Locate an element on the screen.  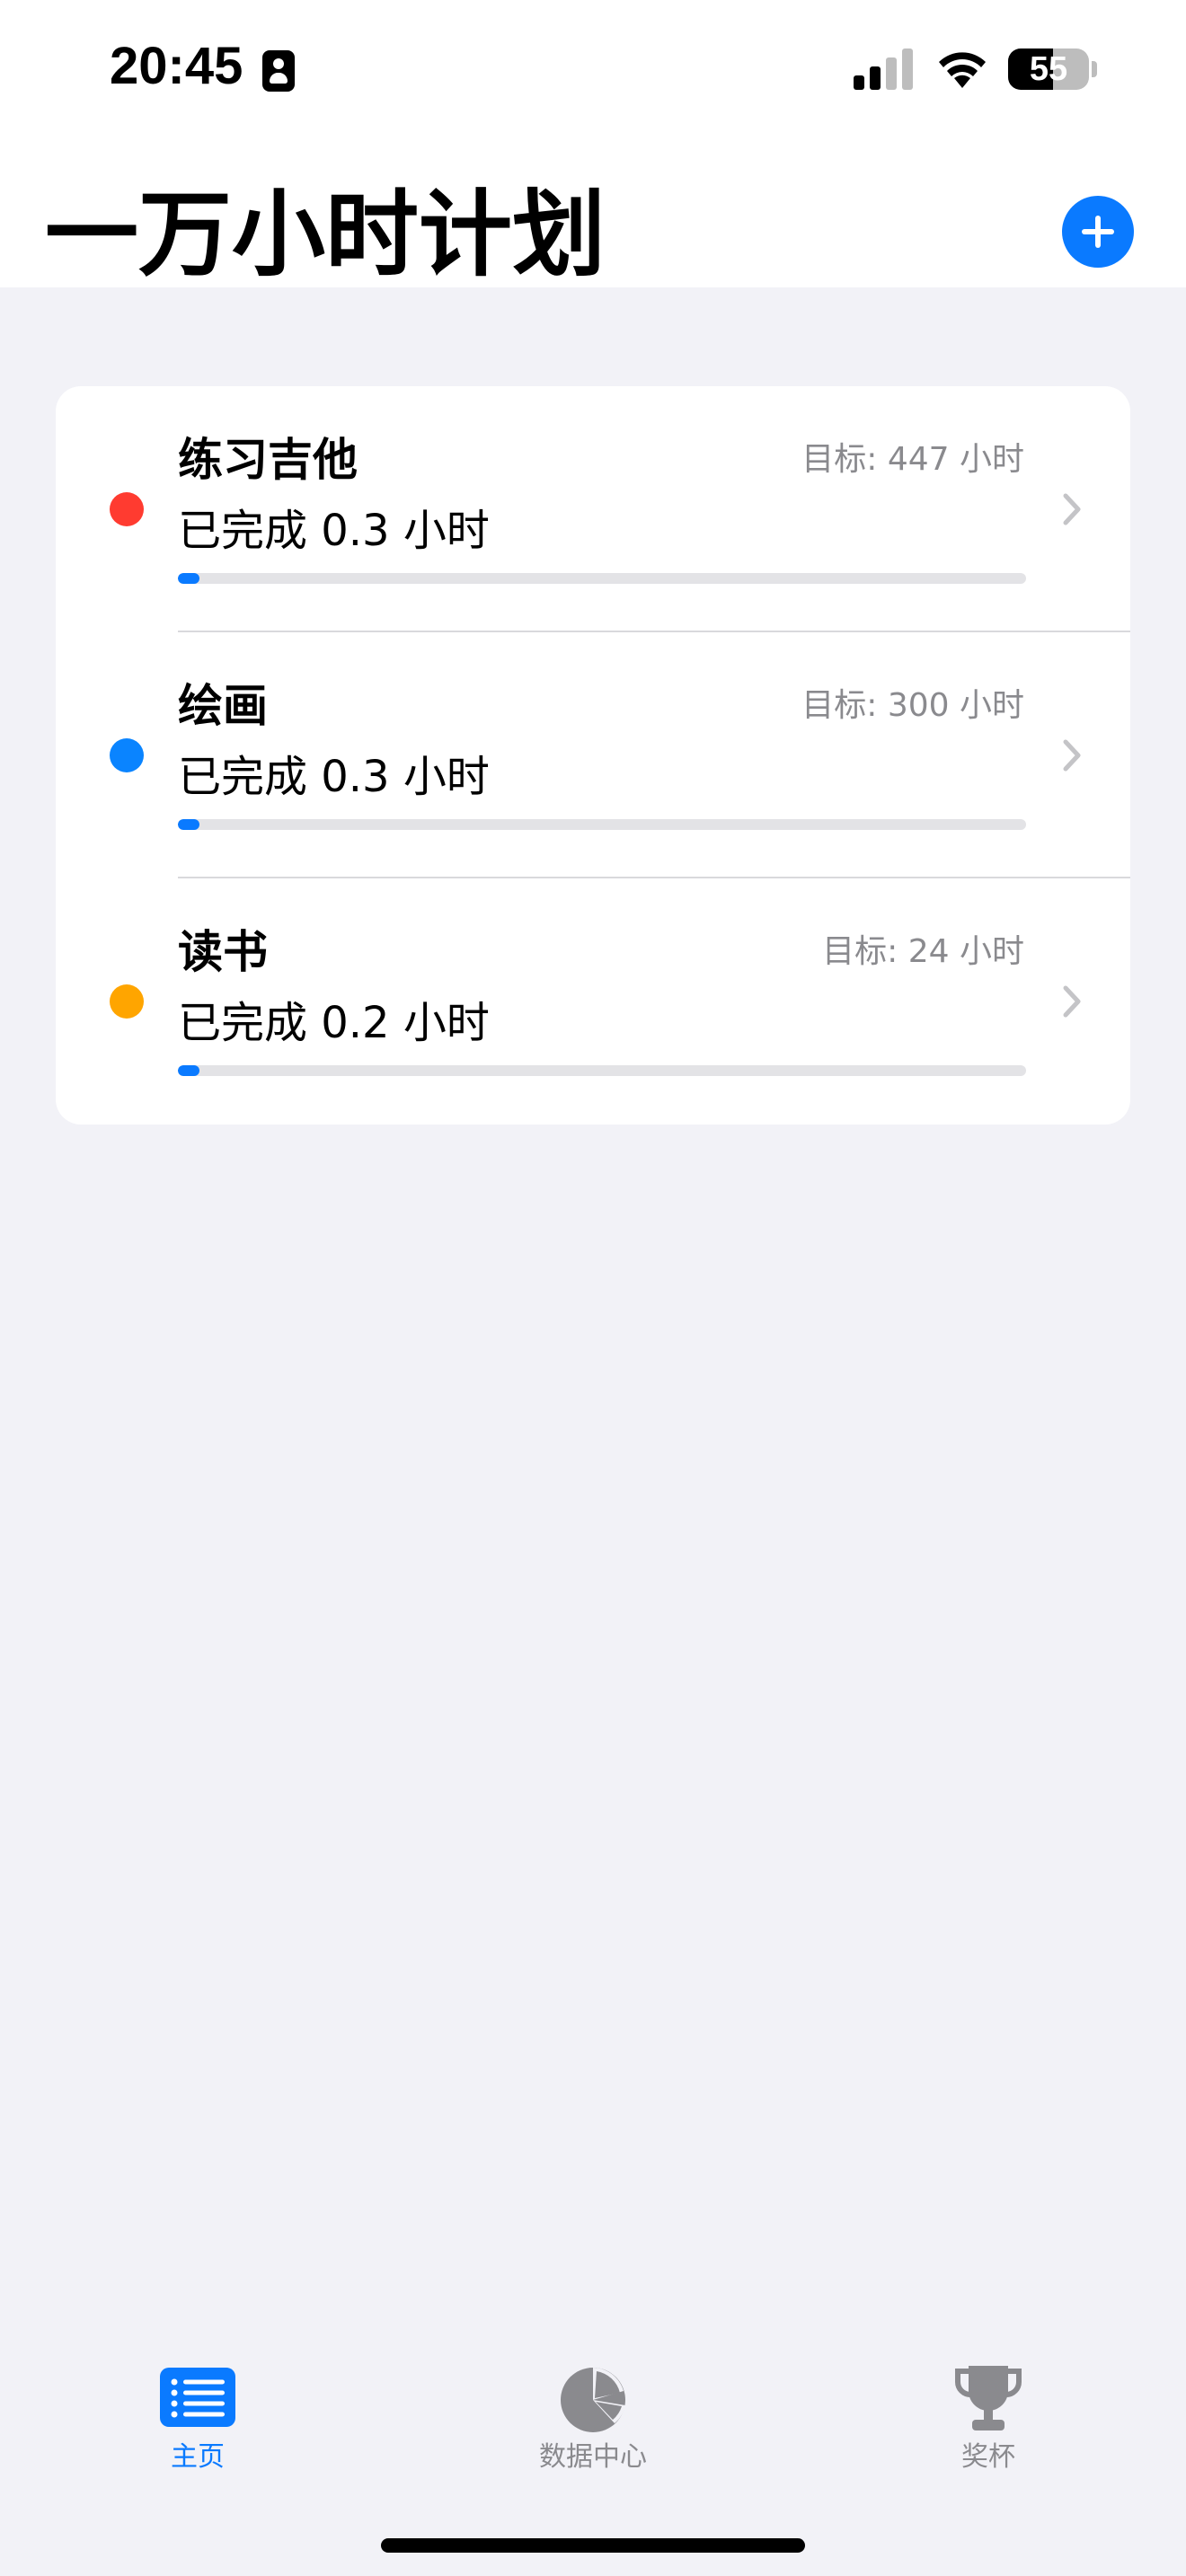
status-time: 20:45 is located at coordinates (176, 66).